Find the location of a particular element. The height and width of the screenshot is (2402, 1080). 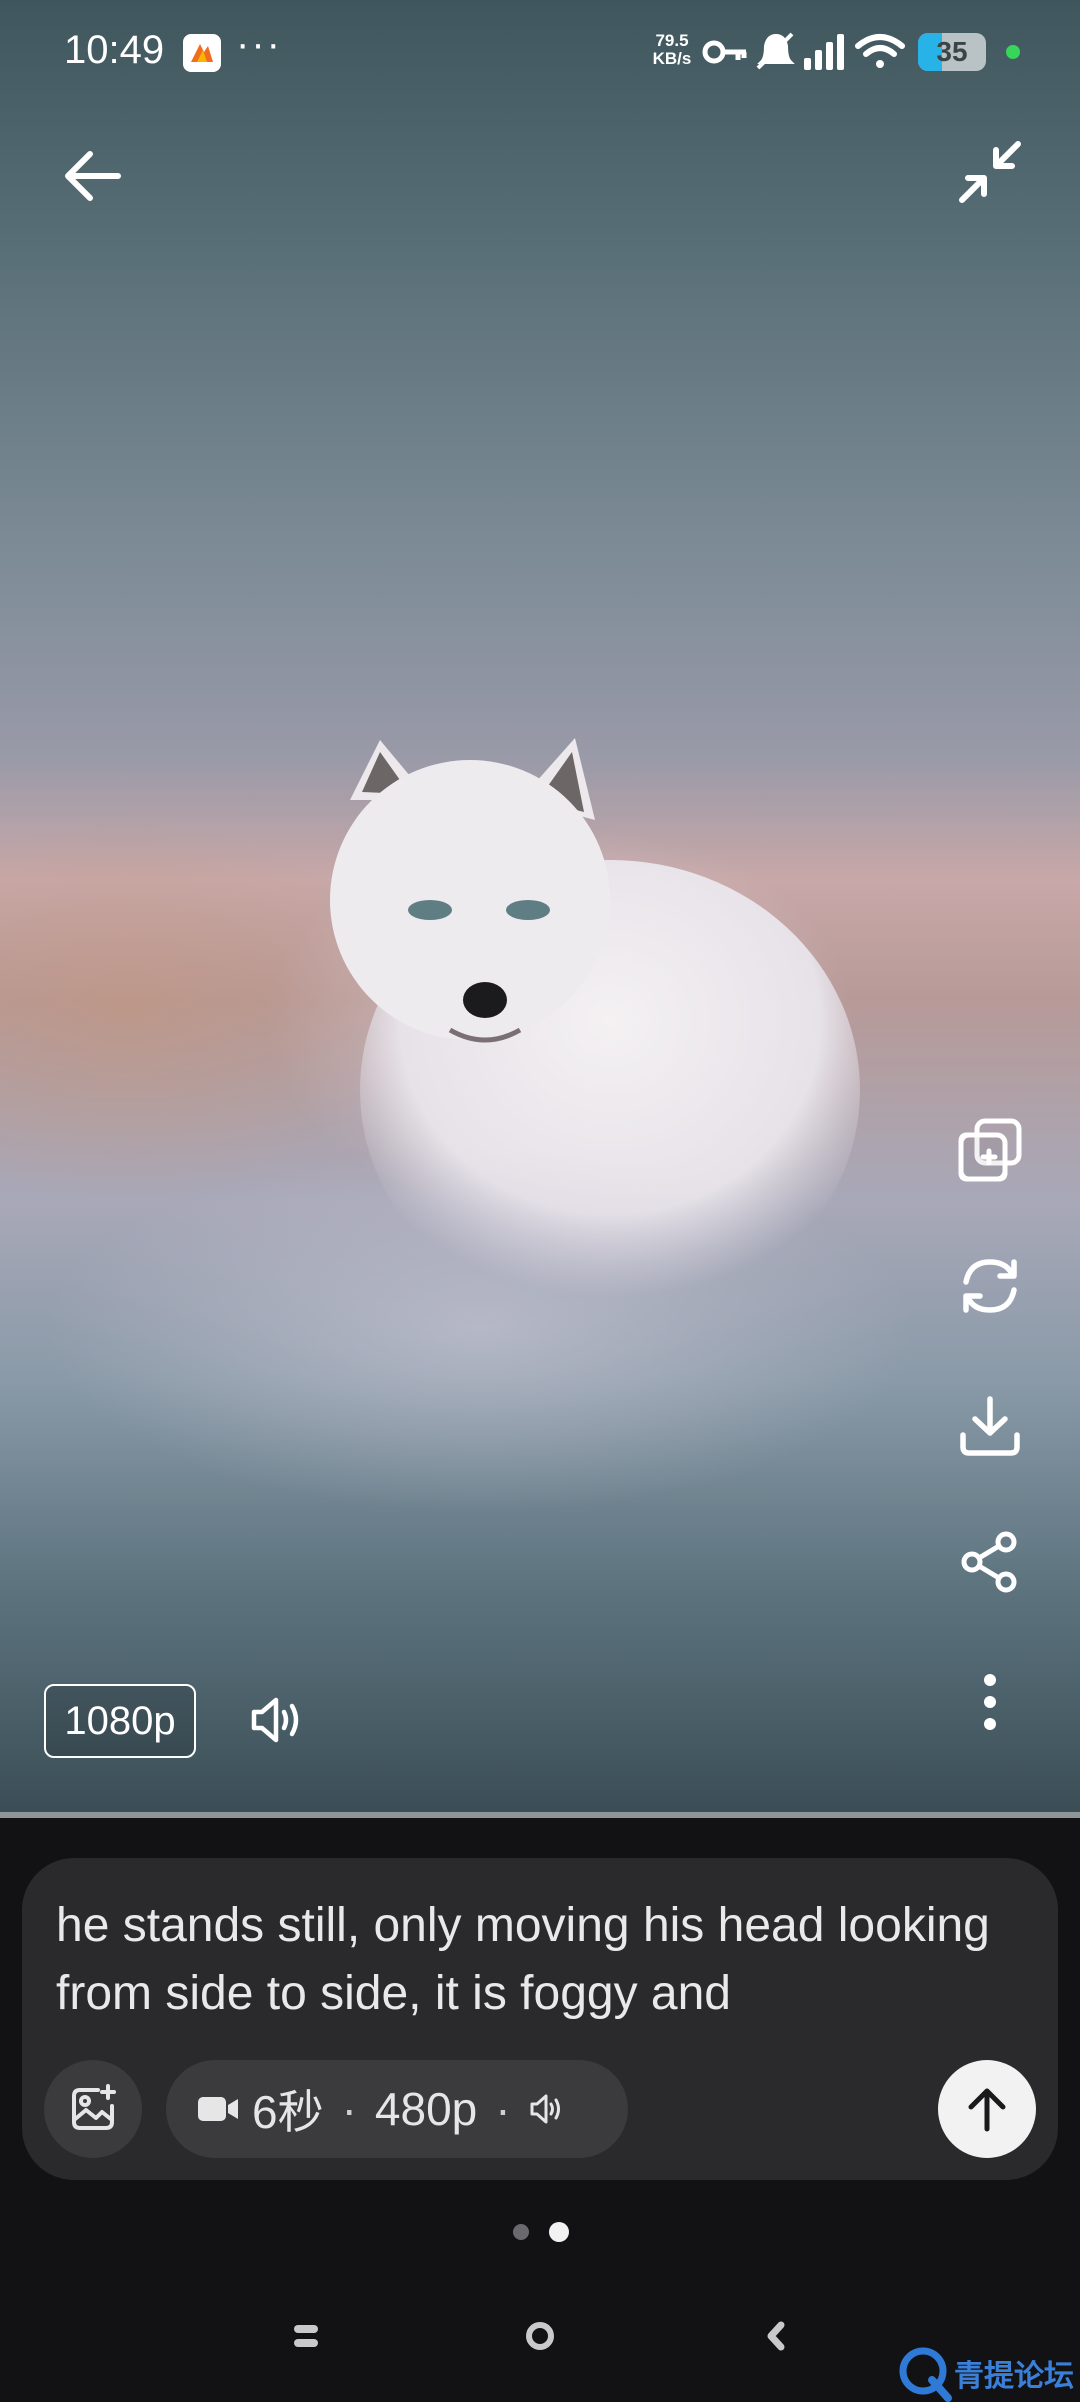

back-chevron-icon is located at coordinates (776, 2336).